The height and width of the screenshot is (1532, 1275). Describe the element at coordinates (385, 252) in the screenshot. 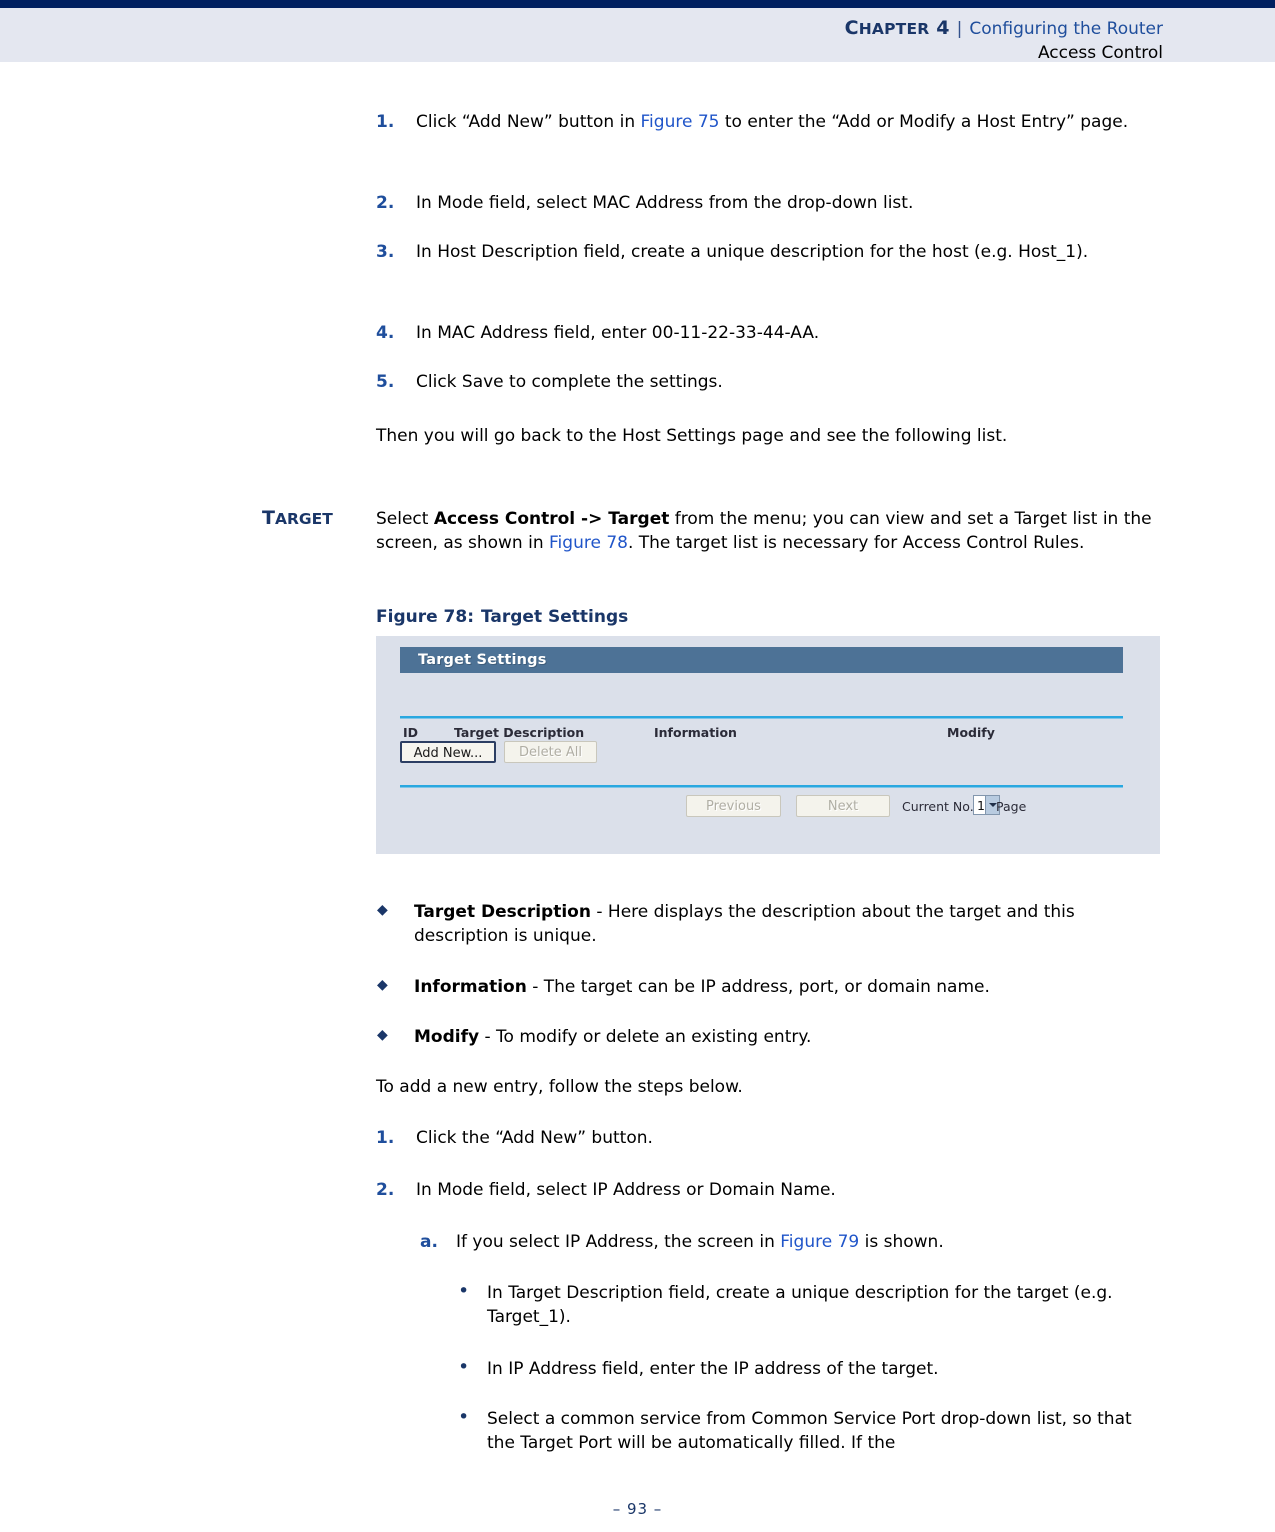

I see `step-number: 3.` at that location.